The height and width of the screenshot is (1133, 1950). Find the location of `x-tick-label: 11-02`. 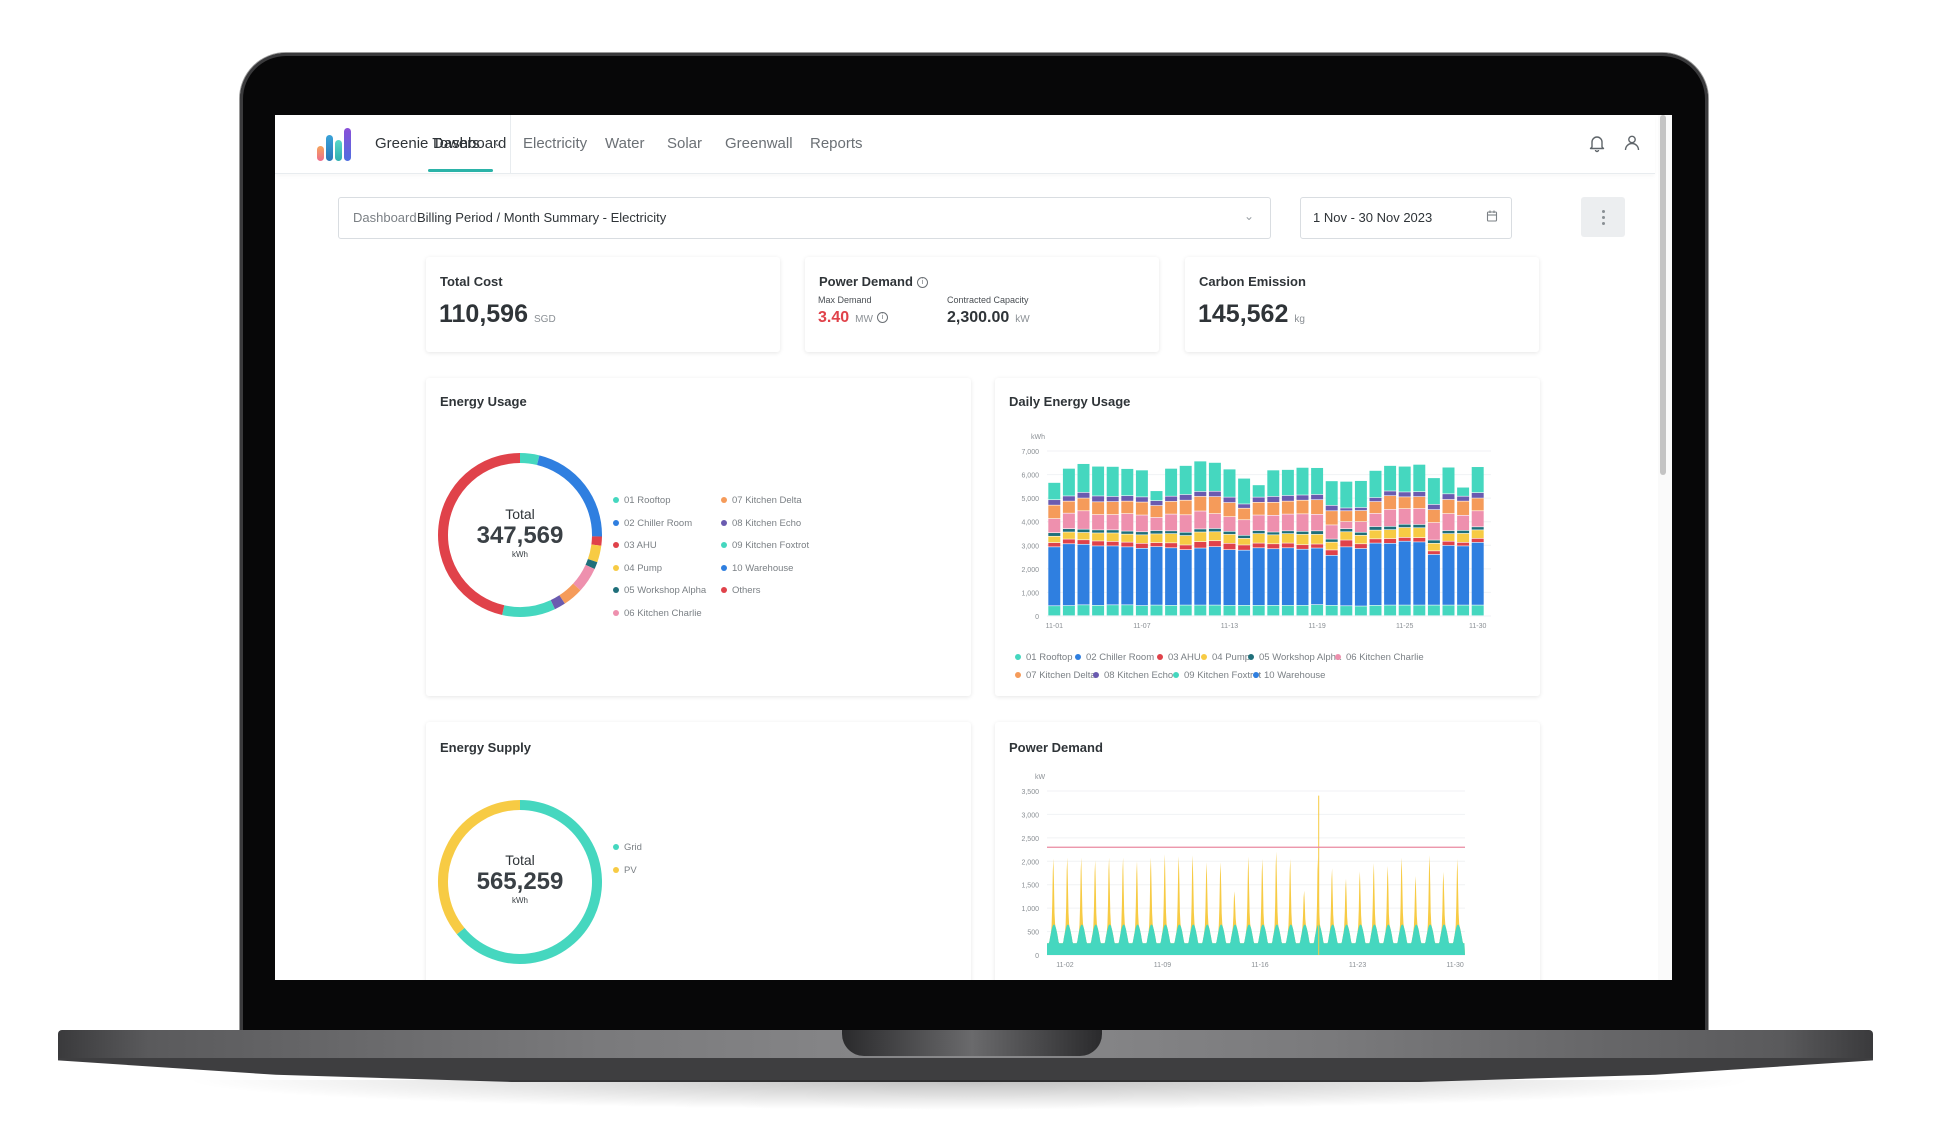

x-tick-label: 11-02 is located at coordinates (1064, 965).